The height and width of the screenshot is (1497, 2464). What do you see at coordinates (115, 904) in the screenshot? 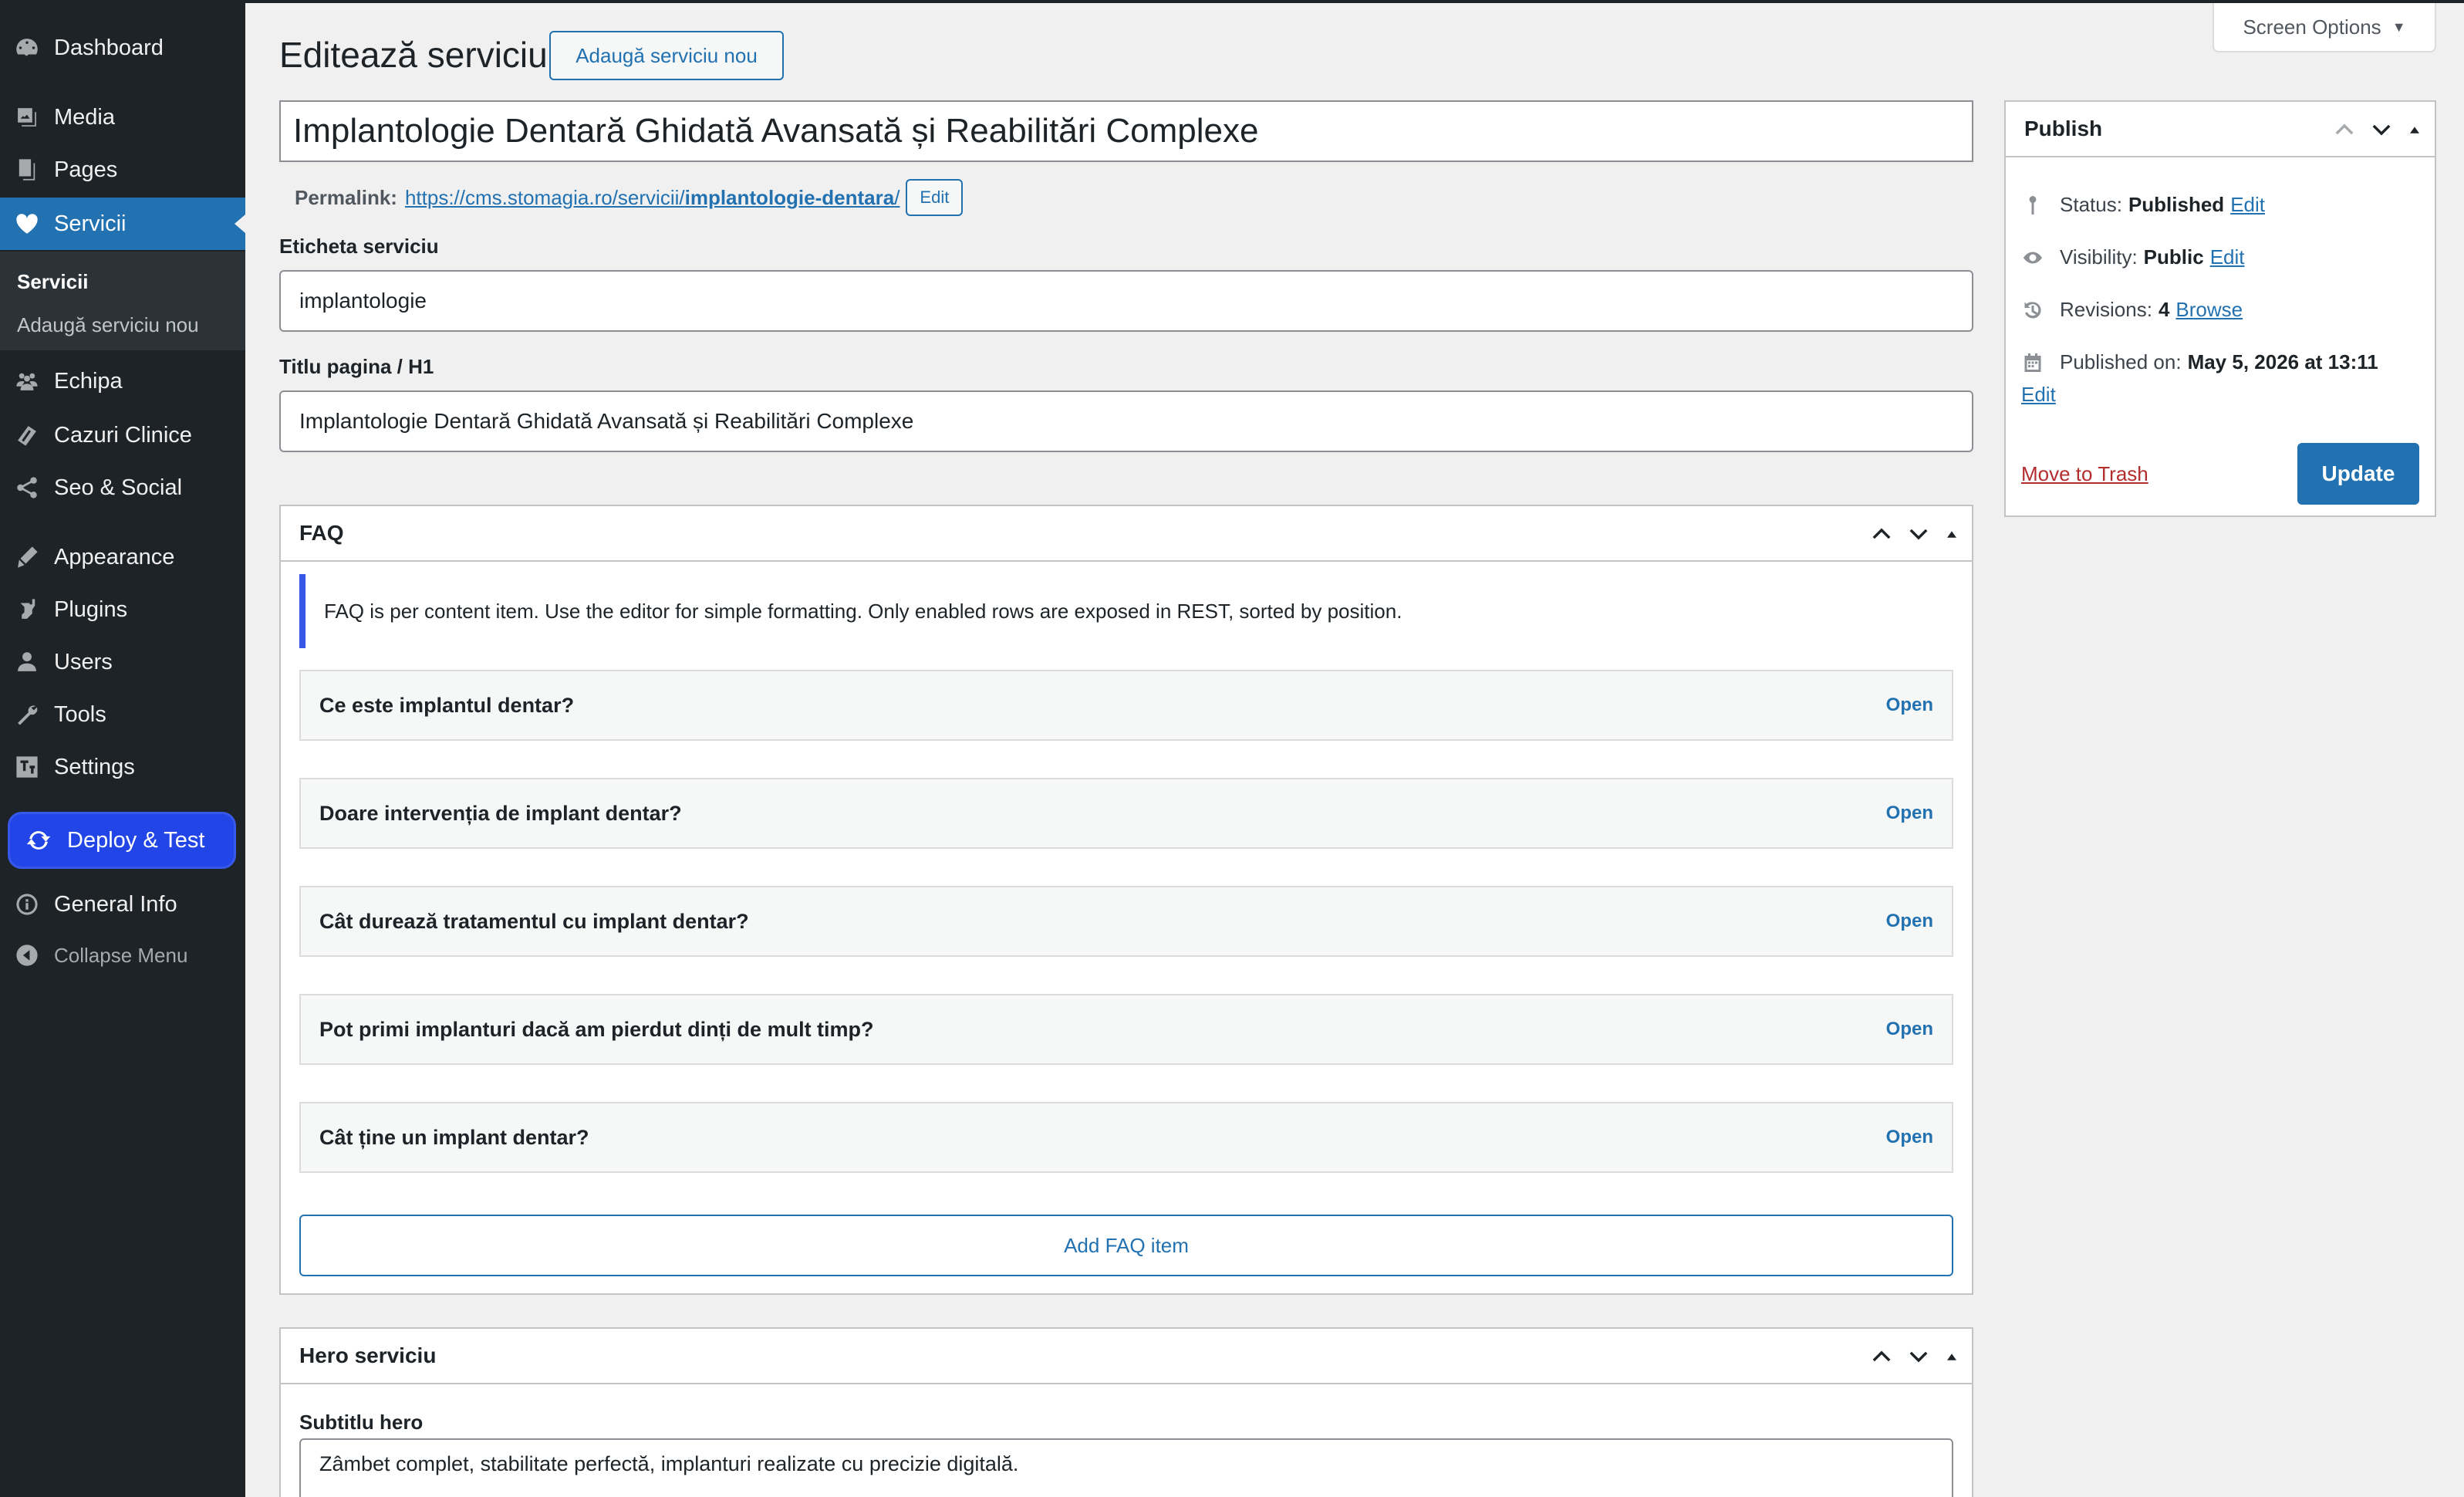
I see `sidebar-item-label: General Info` at bounding box center [115, 904].